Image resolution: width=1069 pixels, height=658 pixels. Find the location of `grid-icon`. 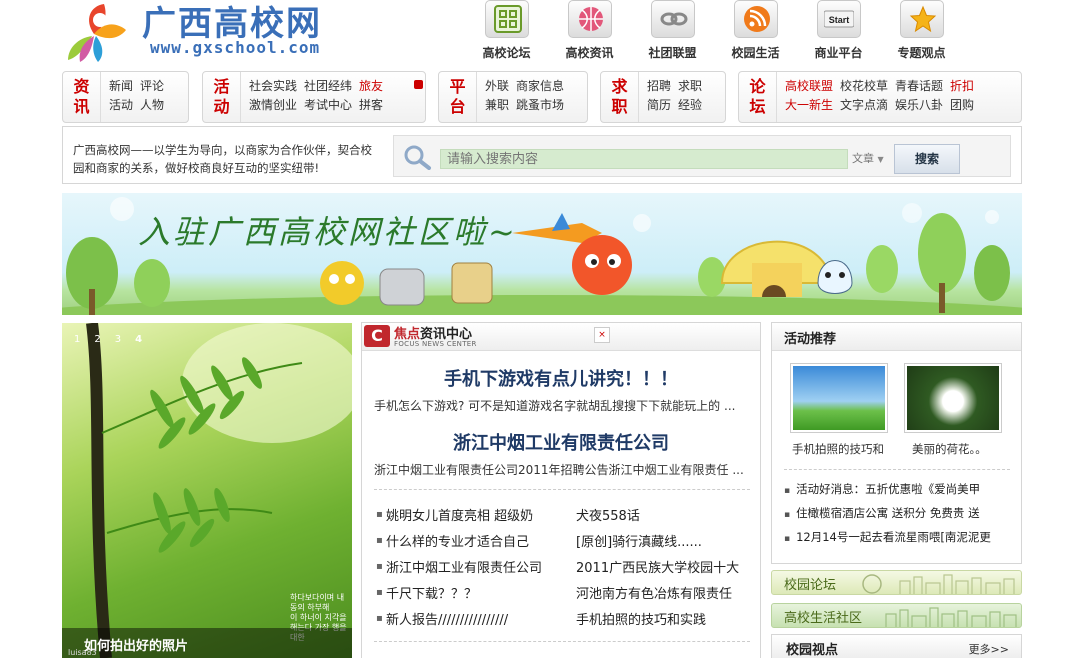

grid-icon is located at coordinates (506, 19).